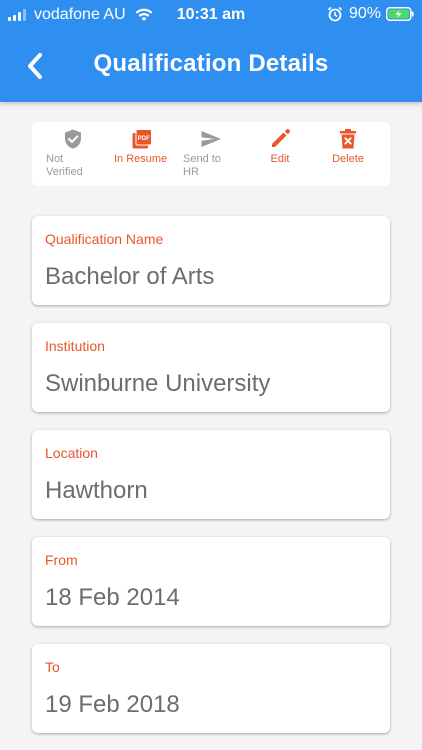  Describe the element at coordinates (71, 453) in the screenshot. I see `location-label: Location` at that location.